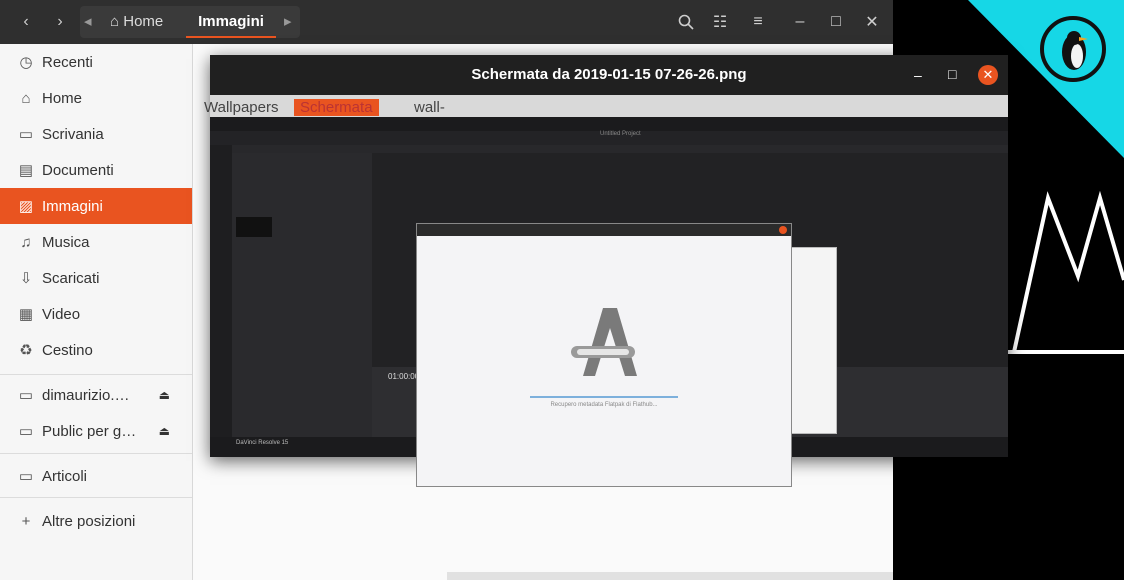 The image size is (1124, 580). Describe the element at coordinates (241, 107) in the screenshot. I see `tag-wallpapers: Wallpapers` at that location.